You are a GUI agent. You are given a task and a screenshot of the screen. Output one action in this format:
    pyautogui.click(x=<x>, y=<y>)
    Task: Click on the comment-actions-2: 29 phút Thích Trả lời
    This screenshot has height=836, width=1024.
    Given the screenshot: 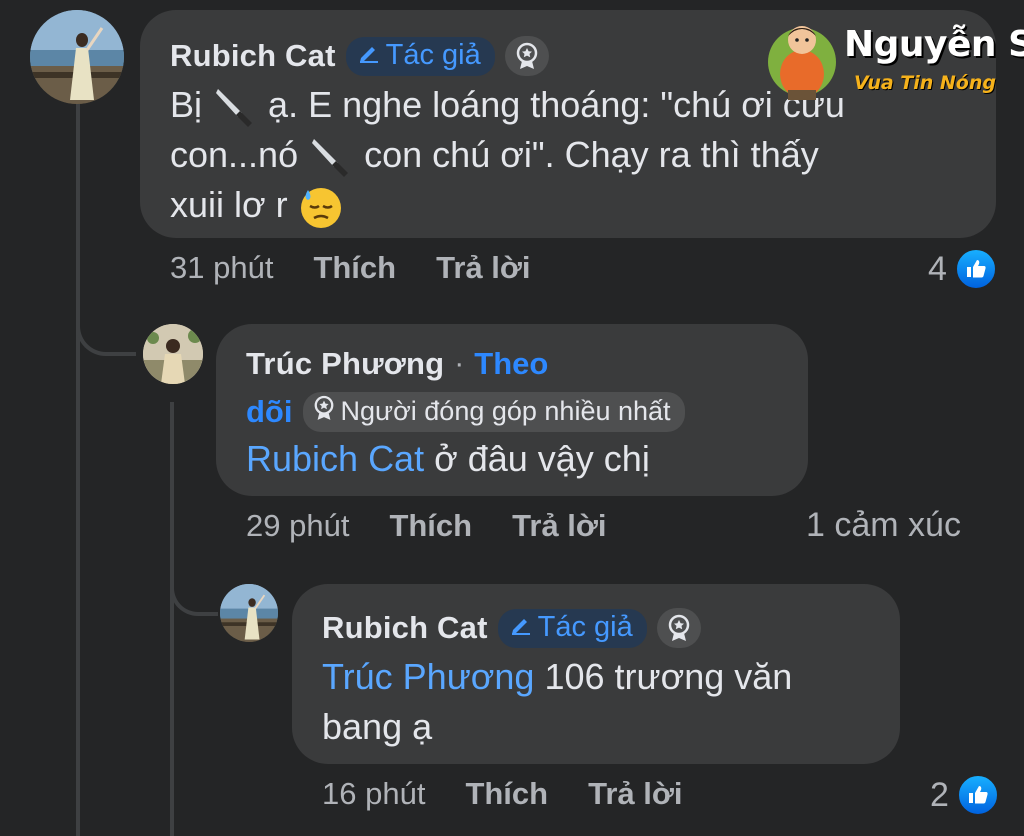 What is the action you would take?
    pyautogui.click(x=426, y=526)
    